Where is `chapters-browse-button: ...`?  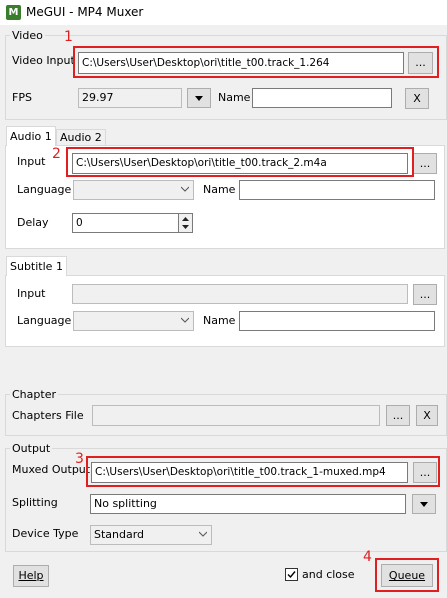
chapters-browse-button: ... is located at coordinates (398, 415).